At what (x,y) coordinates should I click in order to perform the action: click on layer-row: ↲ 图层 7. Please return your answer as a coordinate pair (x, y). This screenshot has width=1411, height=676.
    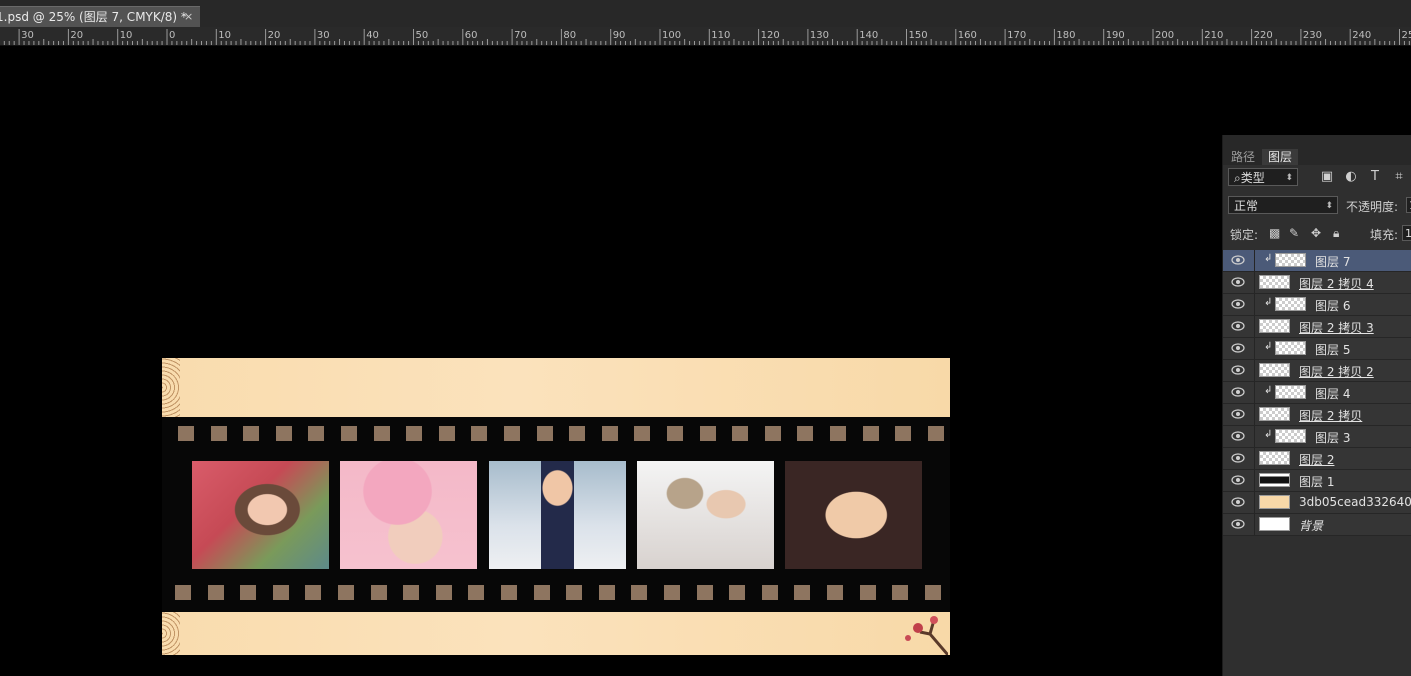
    Looking at the image, I should click on (1317, 261).